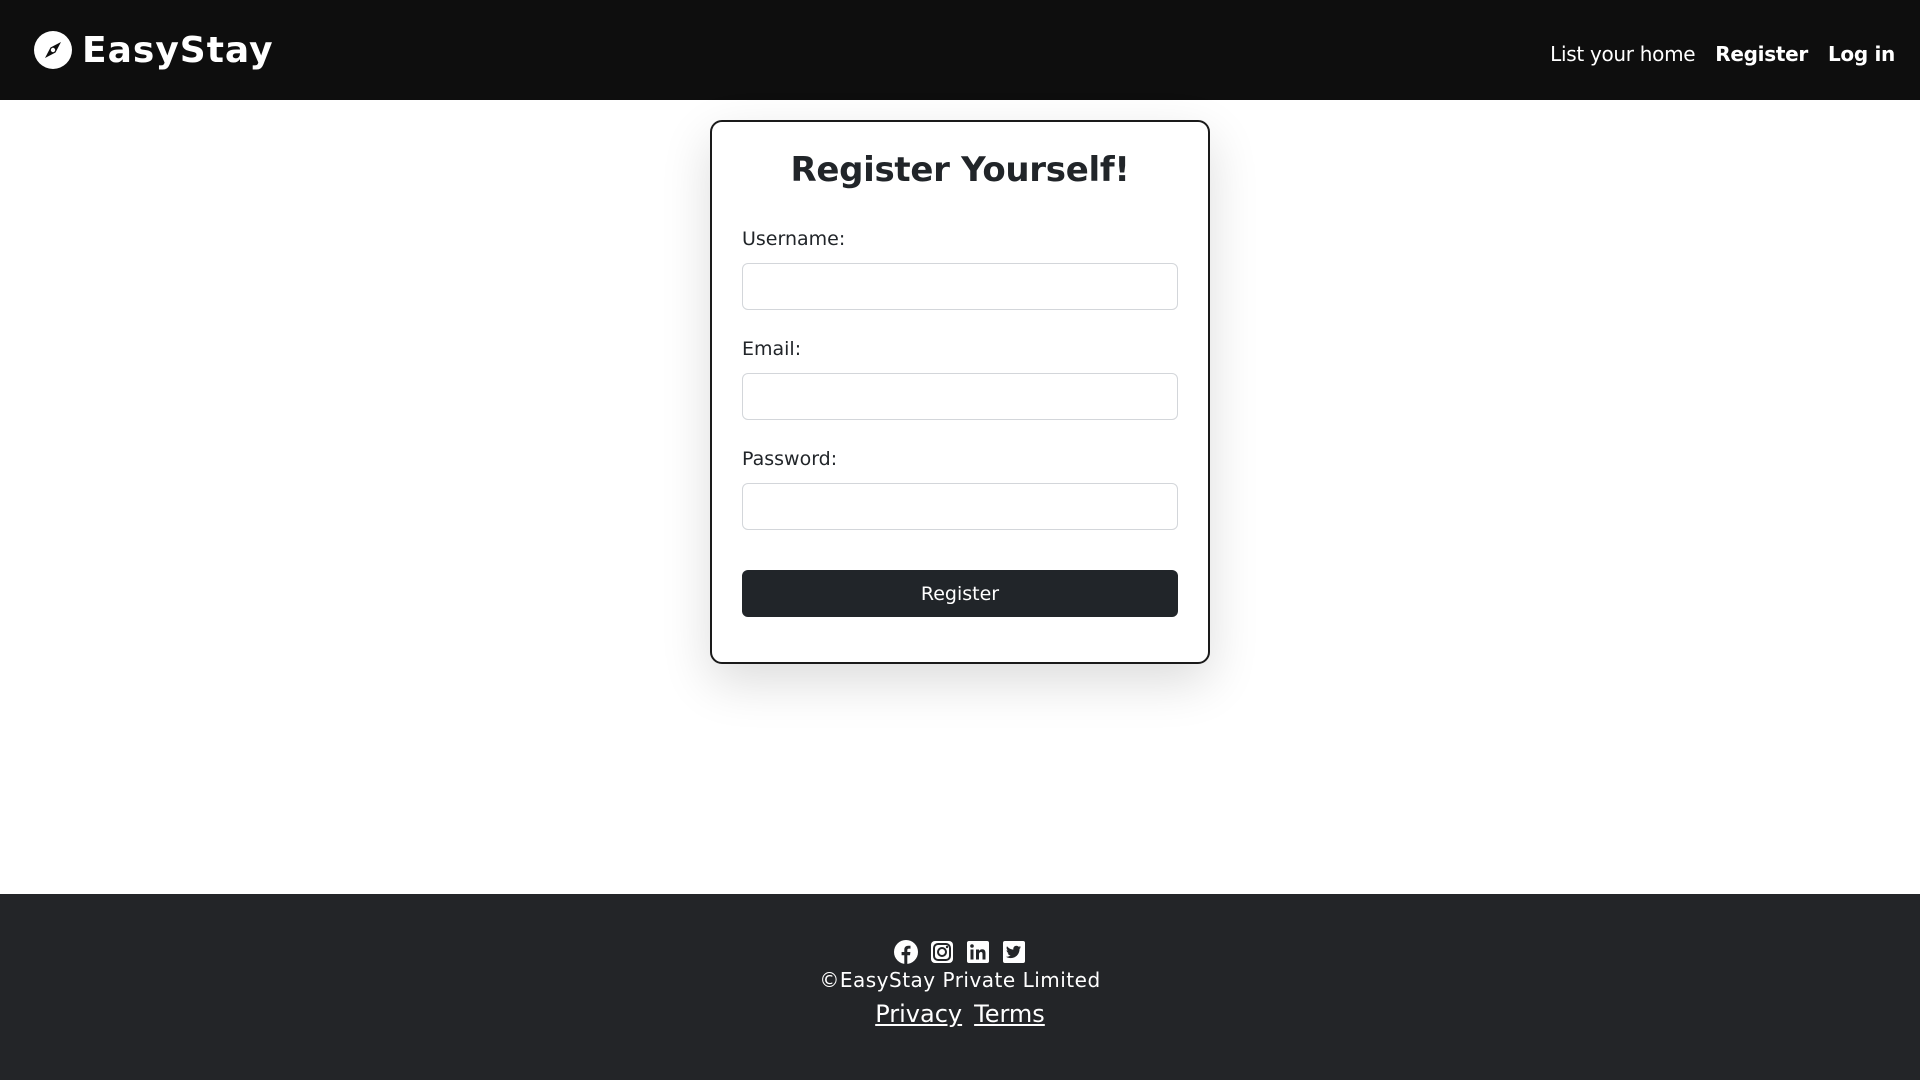  Describe the element at coordinates (960, 286) in the screenshot. I see `username-input` at that location.